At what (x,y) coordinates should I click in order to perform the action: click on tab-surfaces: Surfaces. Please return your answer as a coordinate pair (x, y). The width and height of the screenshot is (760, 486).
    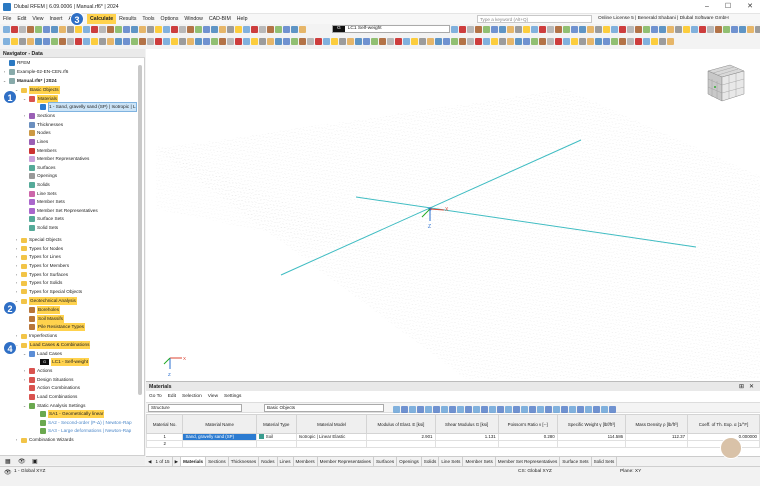
    Looking at the image, I should click on (386, 461).